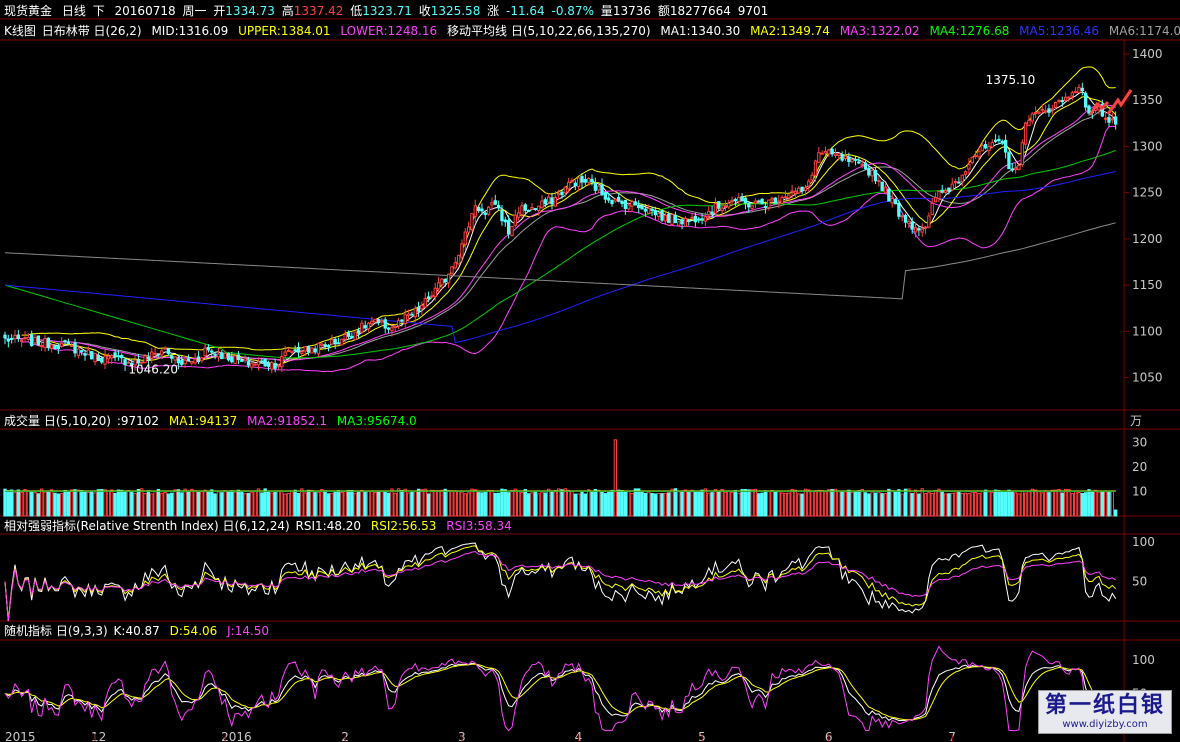 This screenshot has width=1180, height=742. Describe the element at coordinates (194, 11) in the screenshot. I see `weekday-label: 周一` at that location.